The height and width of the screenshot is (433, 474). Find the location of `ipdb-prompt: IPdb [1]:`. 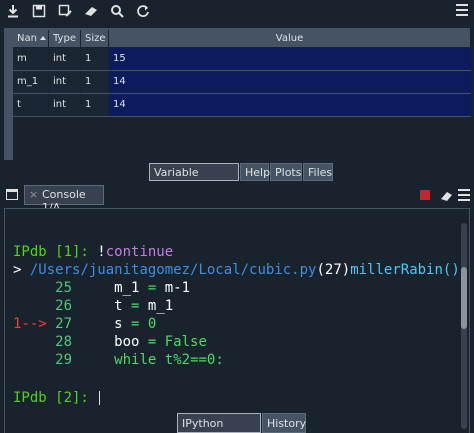

ipdb-prompt: IPdb [1]: is located at coordinates (51, 252).